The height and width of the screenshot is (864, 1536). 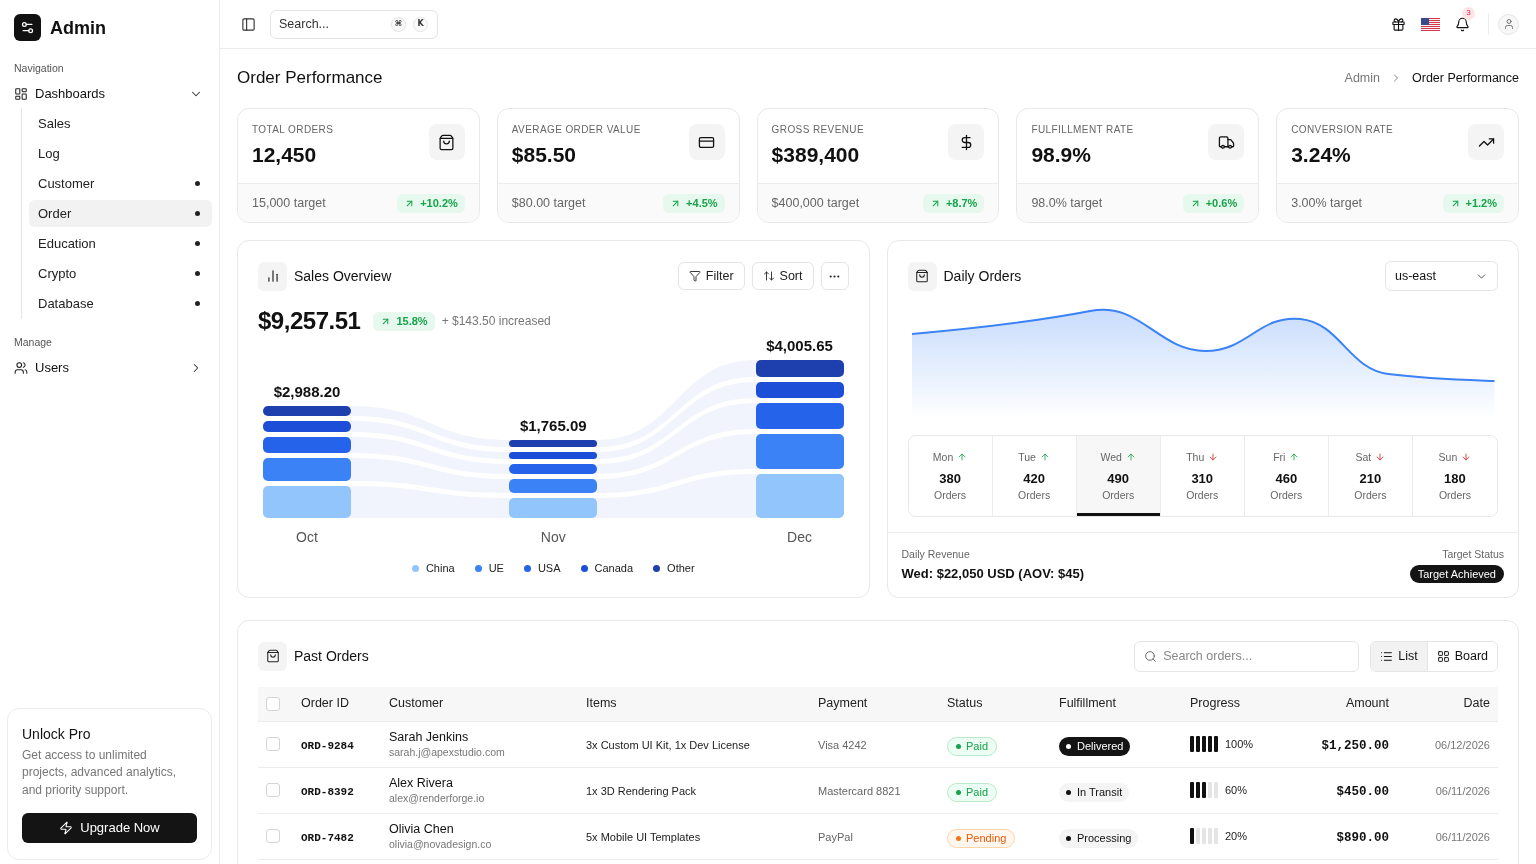 I want to click on order-date: 06/12/2026, so click(x=1462, y=745).